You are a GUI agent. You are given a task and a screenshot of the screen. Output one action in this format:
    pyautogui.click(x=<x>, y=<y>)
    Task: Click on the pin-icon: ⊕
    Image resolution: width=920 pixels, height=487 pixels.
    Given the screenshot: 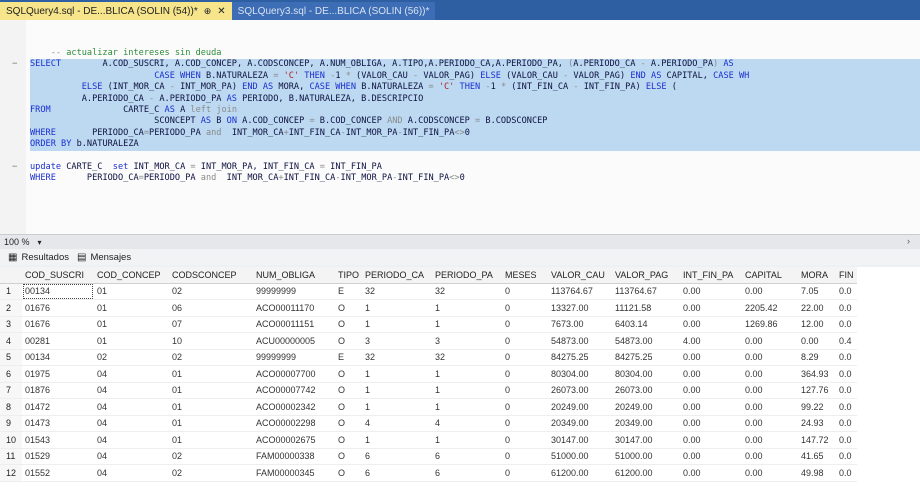 What is the action you would take?
    pyautogui.click(x=208, y=11)
    